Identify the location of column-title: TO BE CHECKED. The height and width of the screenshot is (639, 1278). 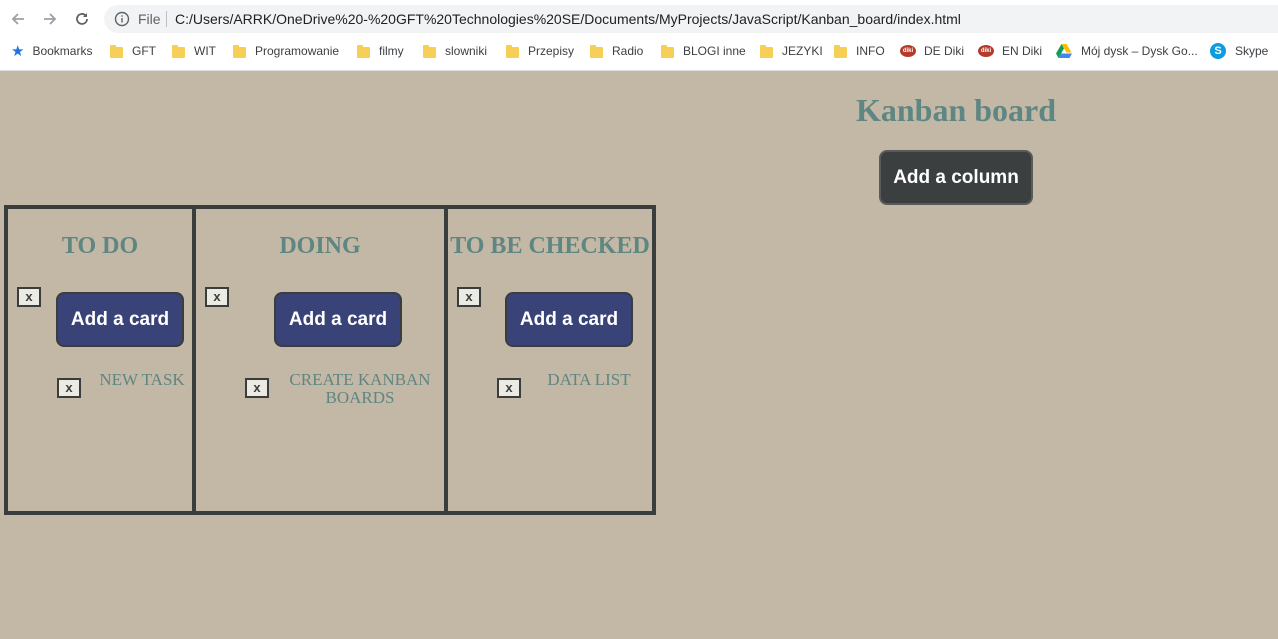
(550, 246).